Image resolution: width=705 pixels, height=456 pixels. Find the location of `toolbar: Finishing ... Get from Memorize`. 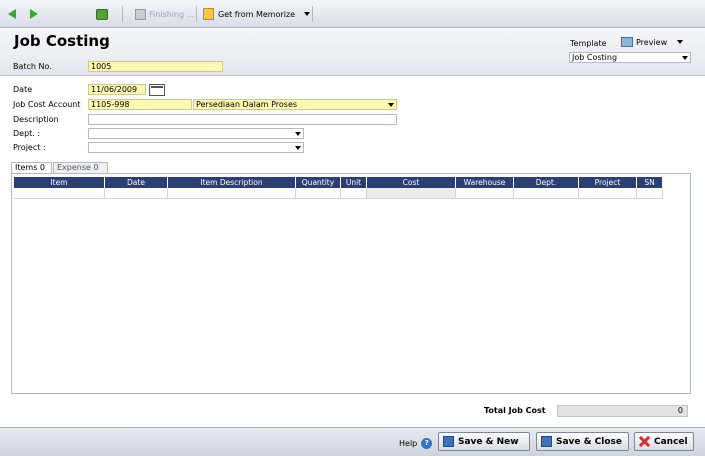

toolbar: Finishing ... Get from Memorize is located at coordinates (352, 14).